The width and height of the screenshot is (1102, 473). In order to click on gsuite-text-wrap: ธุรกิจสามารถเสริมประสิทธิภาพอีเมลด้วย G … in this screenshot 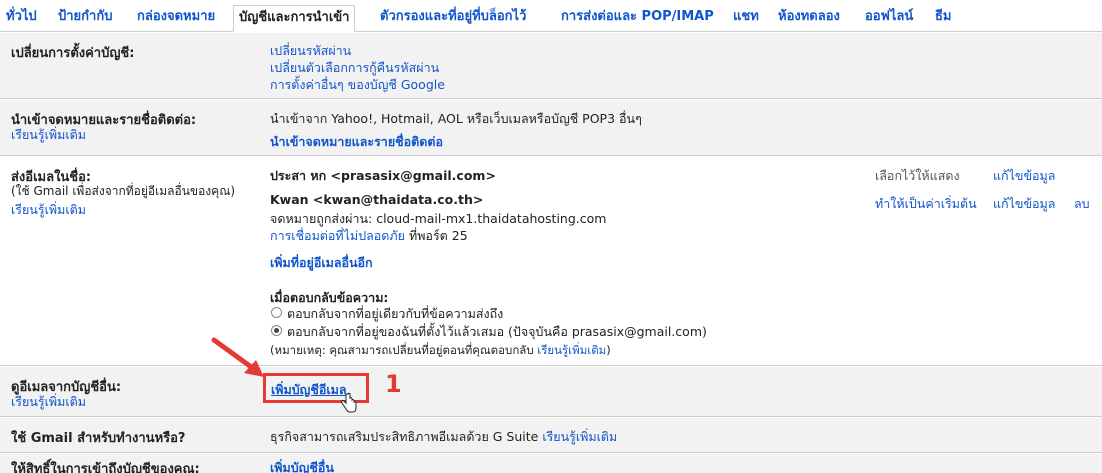, I will do `click(443, 437)`.